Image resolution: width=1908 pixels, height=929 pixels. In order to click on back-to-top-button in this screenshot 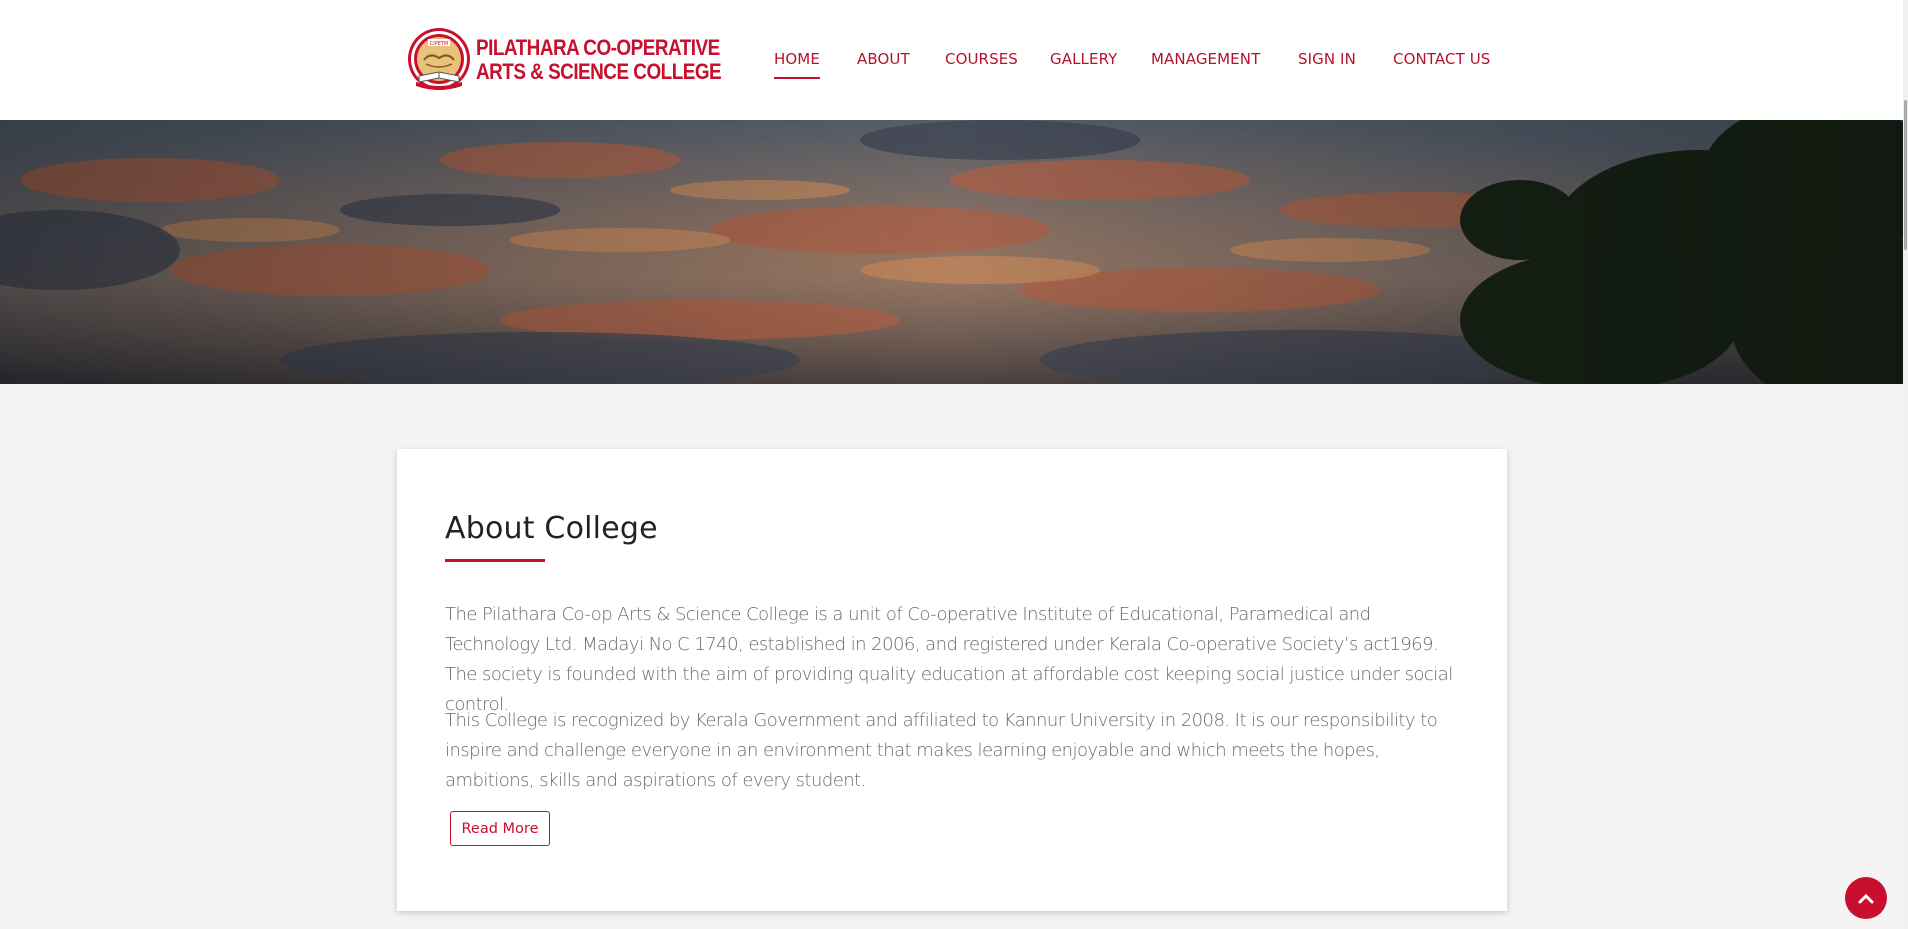, I will do `click(1866, 898)`.